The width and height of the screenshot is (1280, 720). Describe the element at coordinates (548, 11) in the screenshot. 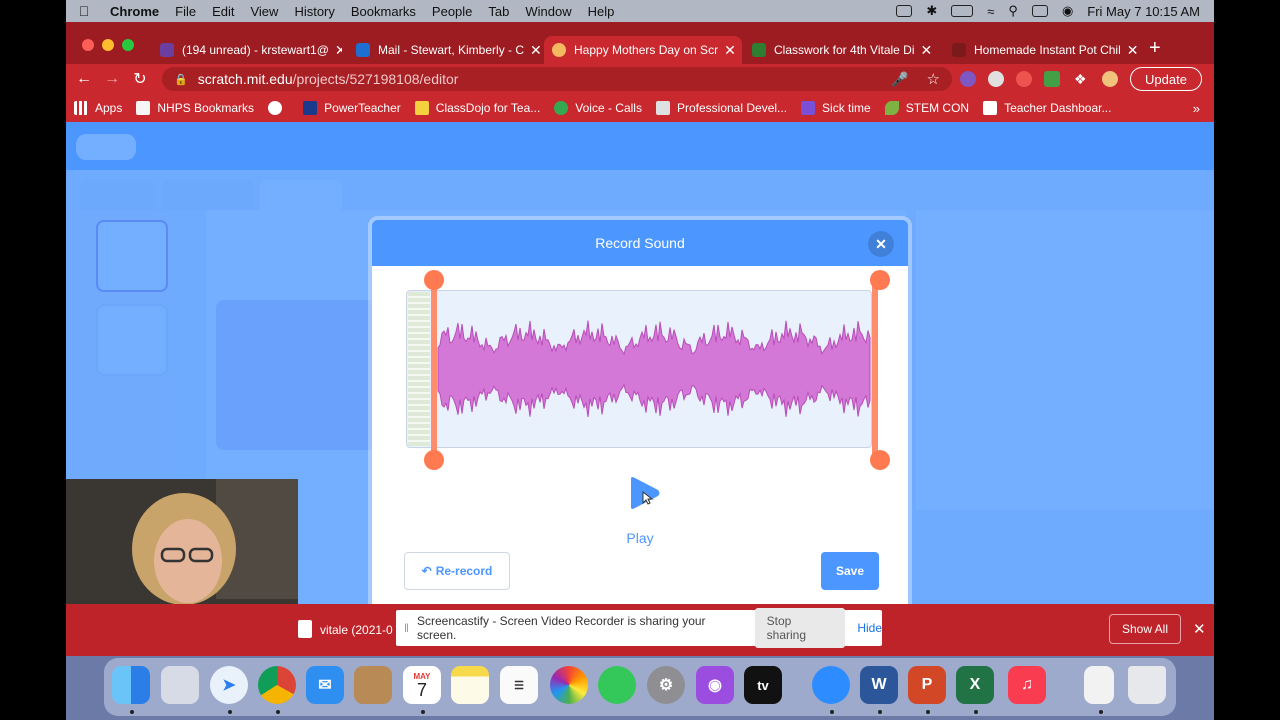

I see `menu-window: Window` at that location.